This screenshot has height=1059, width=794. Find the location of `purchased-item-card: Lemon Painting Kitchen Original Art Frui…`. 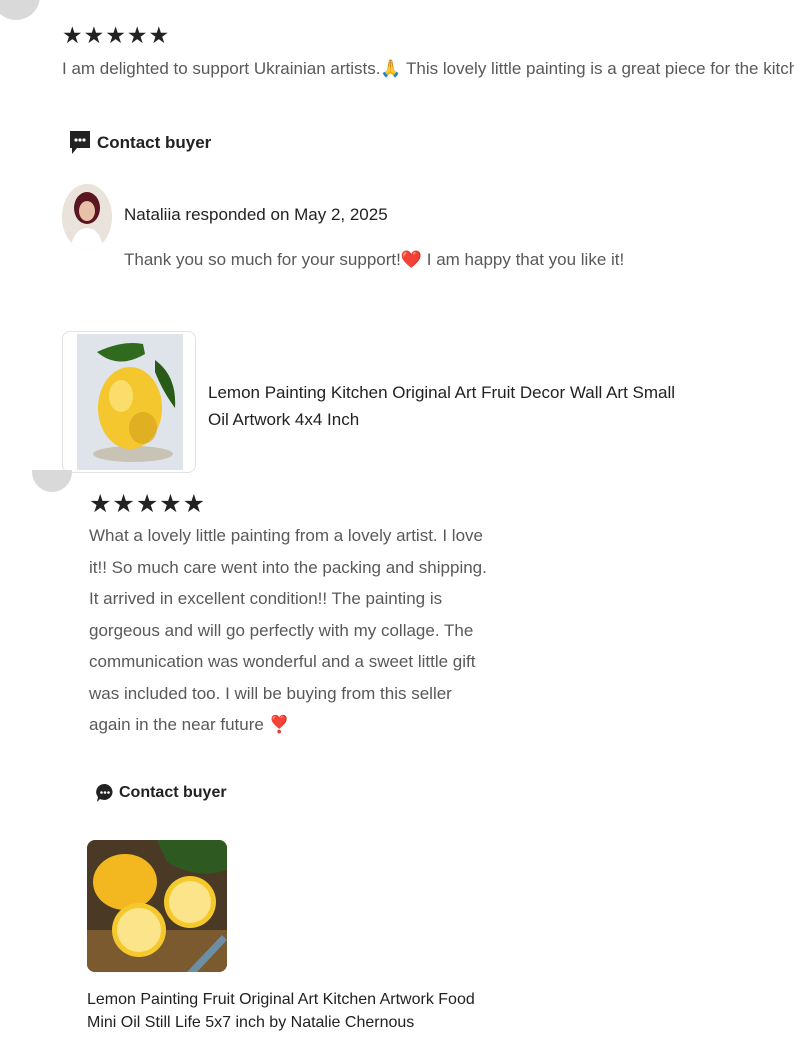

purchased-item-card: Lemon Painting Kitchen Original Art Frui… is located at coordinates (368, 402).